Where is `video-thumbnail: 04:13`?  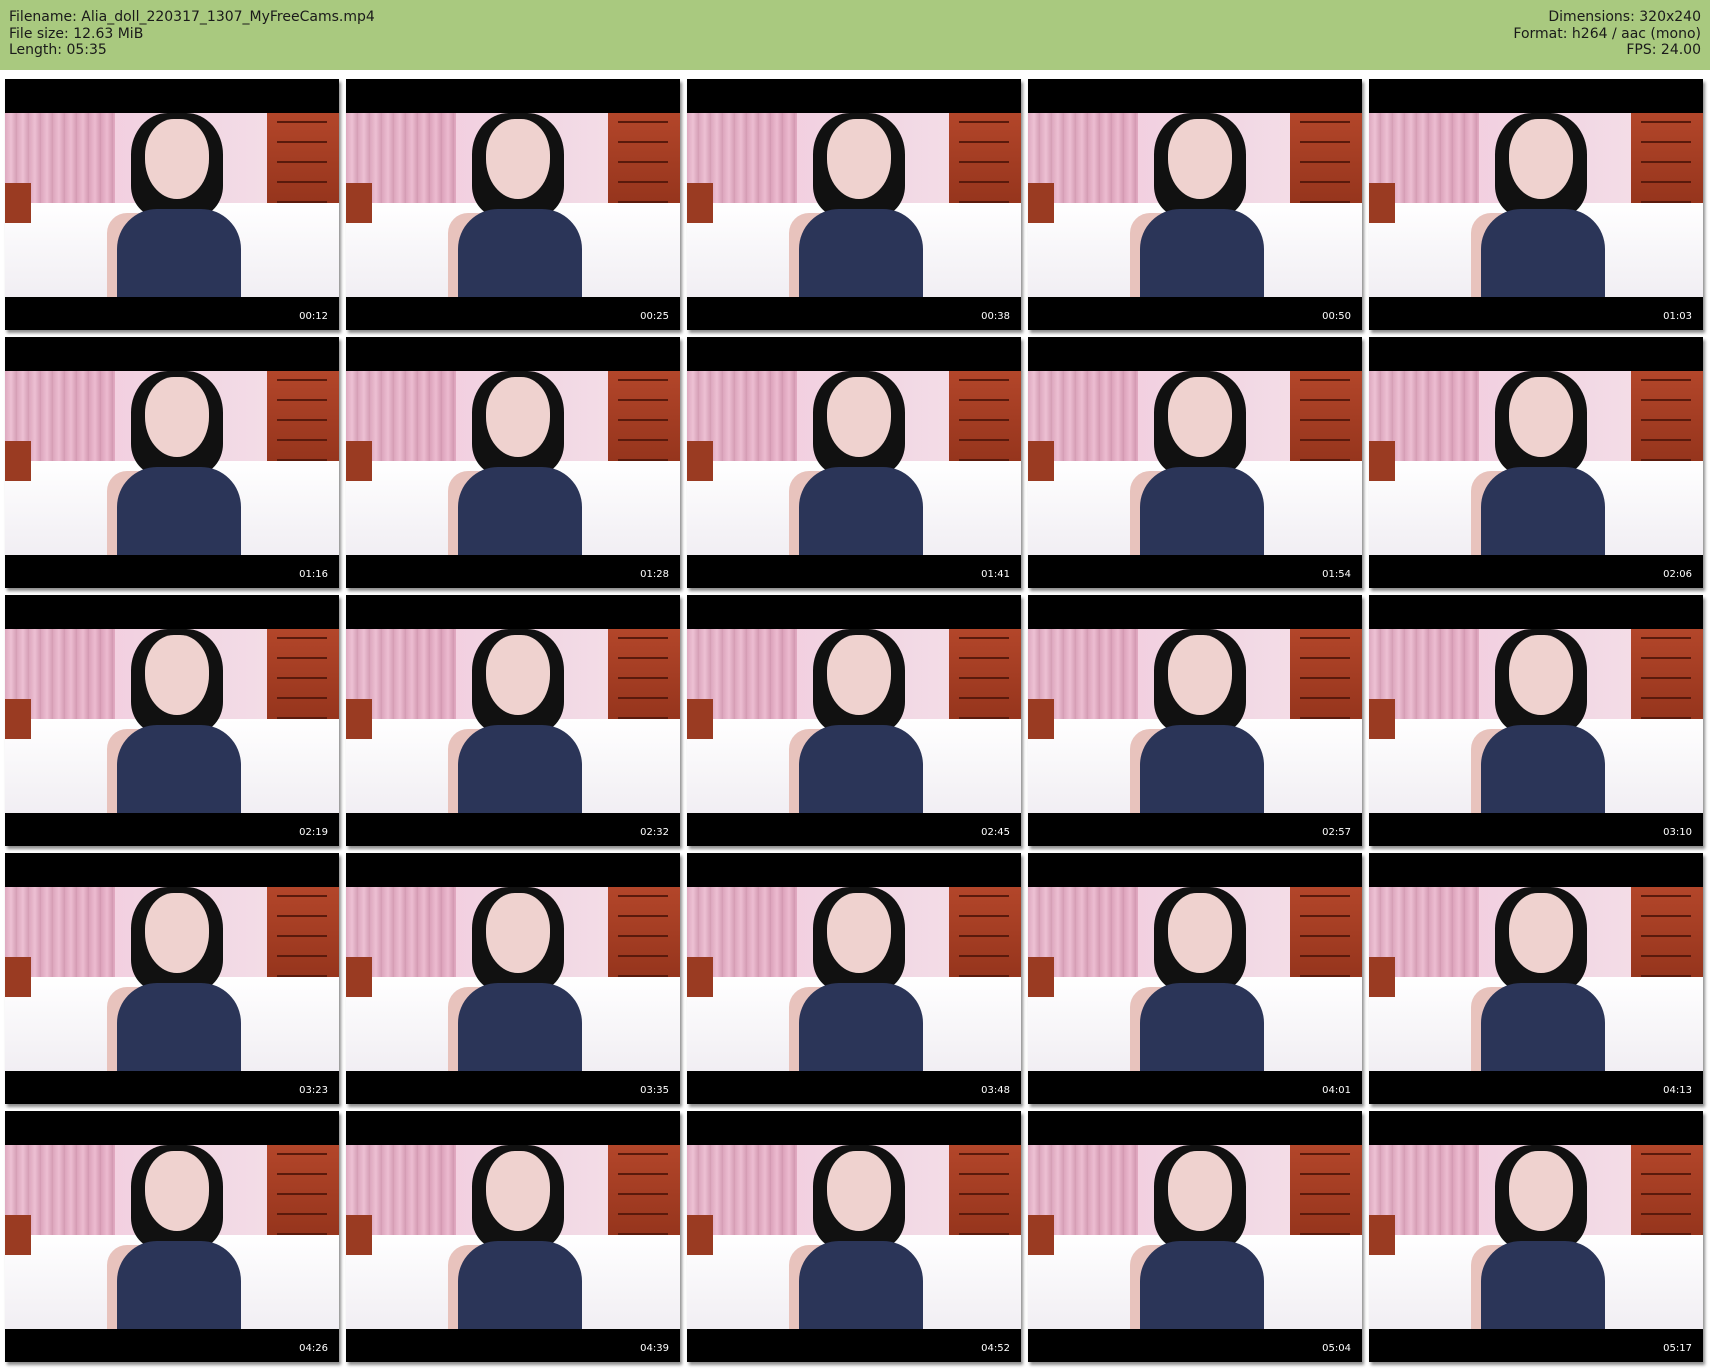 video-thumbnail: 04:13 is located at coordinates (1536, 978).